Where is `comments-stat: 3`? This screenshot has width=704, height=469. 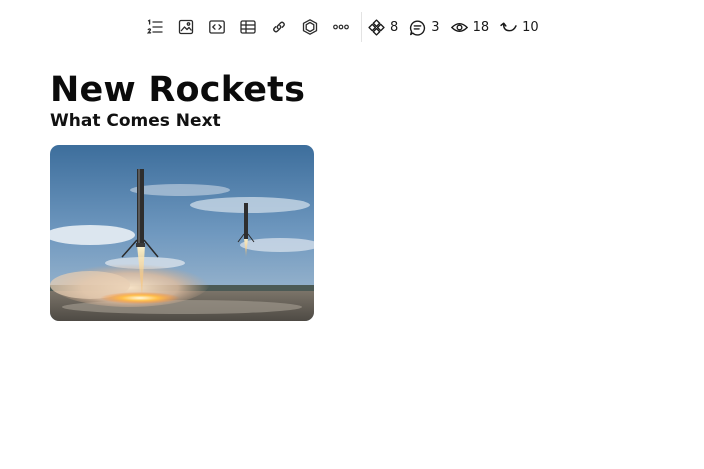
comments-stat: 3 is located at coordinates (424, 27).